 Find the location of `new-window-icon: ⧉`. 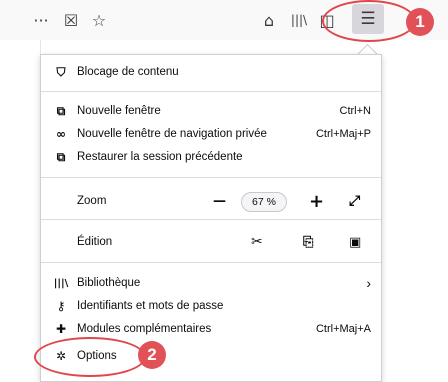

new-window-icon: ⧉ is located at coordinates (61, 110).